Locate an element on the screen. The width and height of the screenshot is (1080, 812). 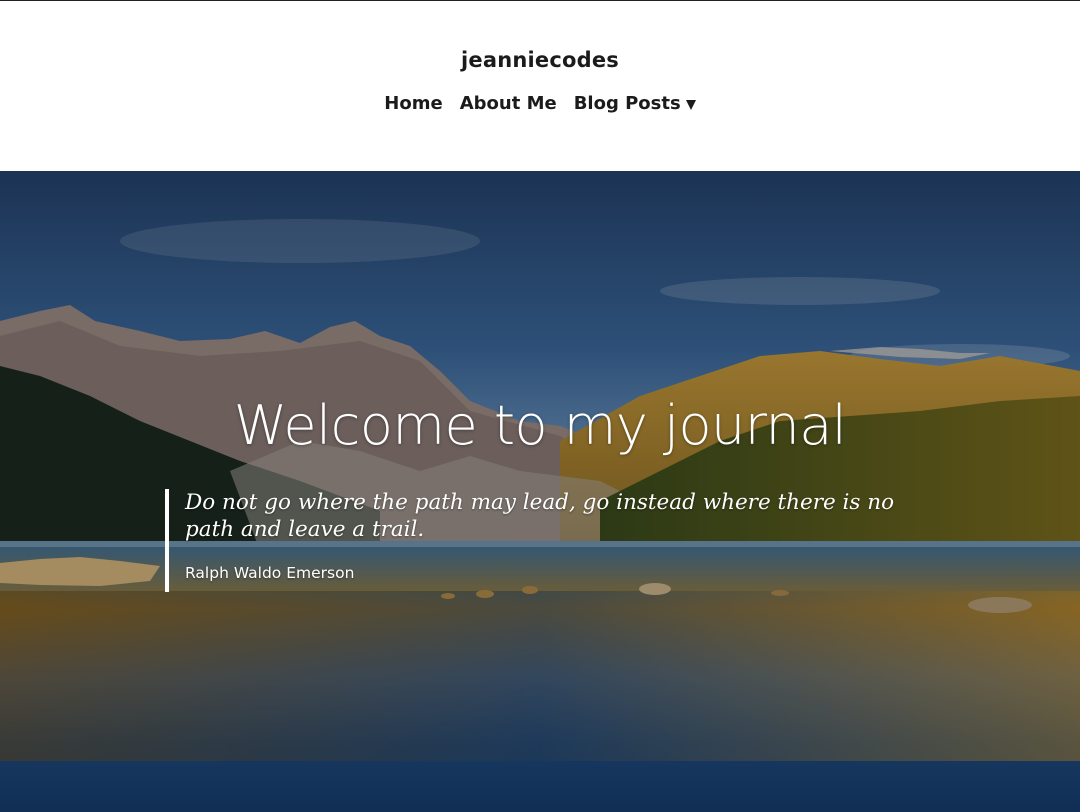
nav-item-home: Home is located at coordinates (413, 103).